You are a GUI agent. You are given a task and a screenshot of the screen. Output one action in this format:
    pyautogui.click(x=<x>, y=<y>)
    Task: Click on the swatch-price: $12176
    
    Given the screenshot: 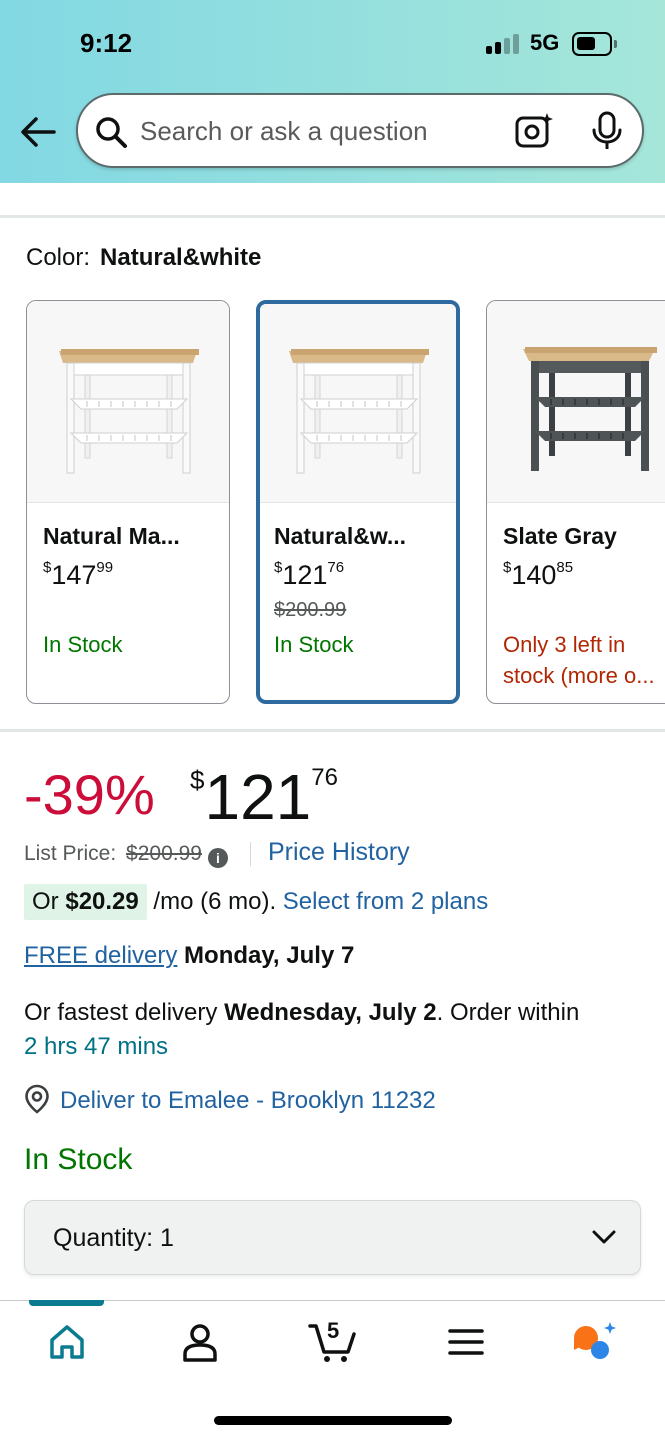 What is the action you would take?
    pyautogui.click(x=309, y=574)
    